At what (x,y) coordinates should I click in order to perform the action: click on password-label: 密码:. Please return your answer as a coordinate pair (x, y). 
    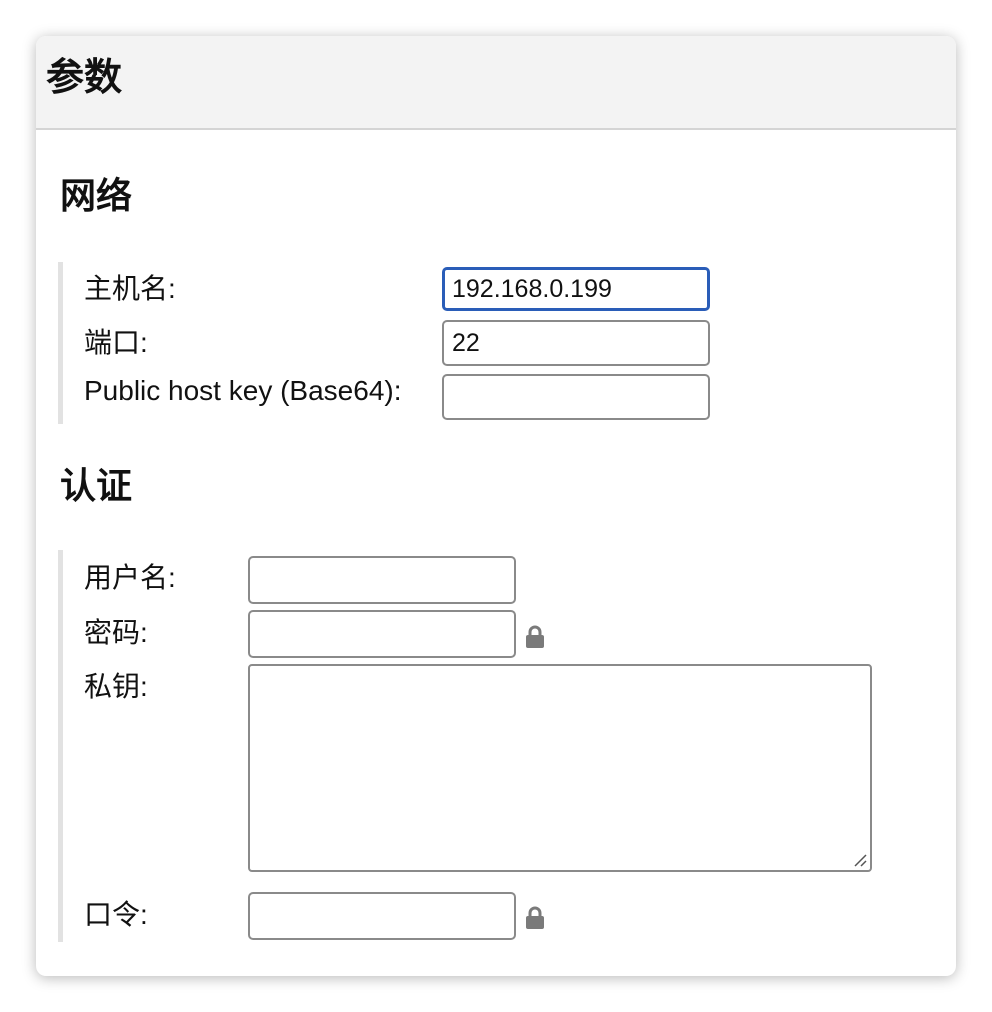
    Looking at the image, I should click on (116, 632).